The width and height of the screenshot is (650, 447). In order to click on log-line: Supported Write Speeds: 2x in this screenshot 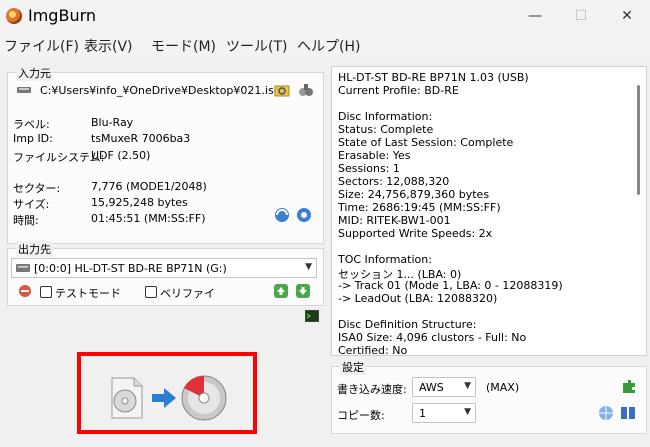, I will do `click(415, 233)`.